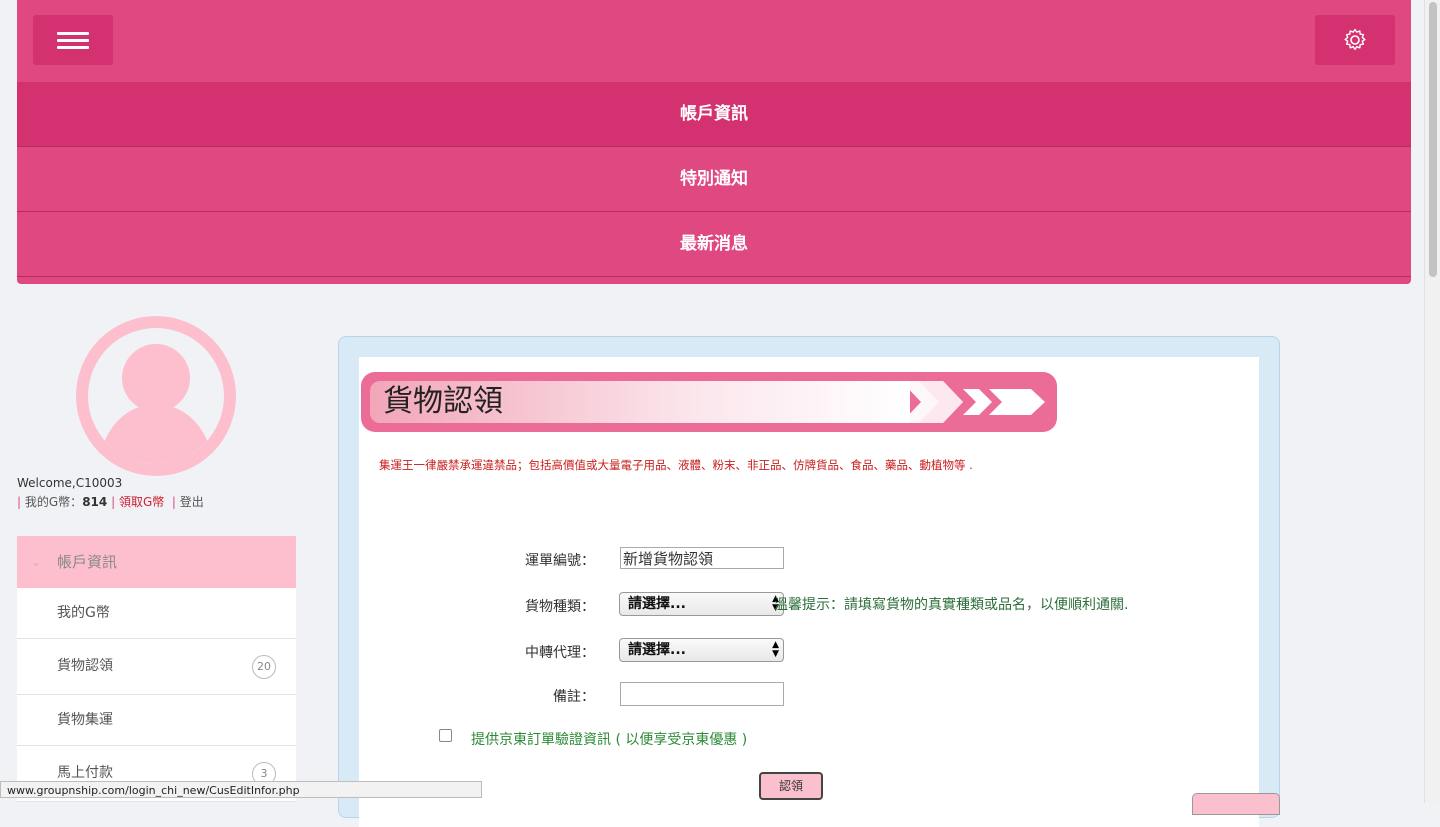 The image size is (1440, 827). I want to click on sidebar-header-account: ⌄ 帳戶資訊, so click(156, 562).